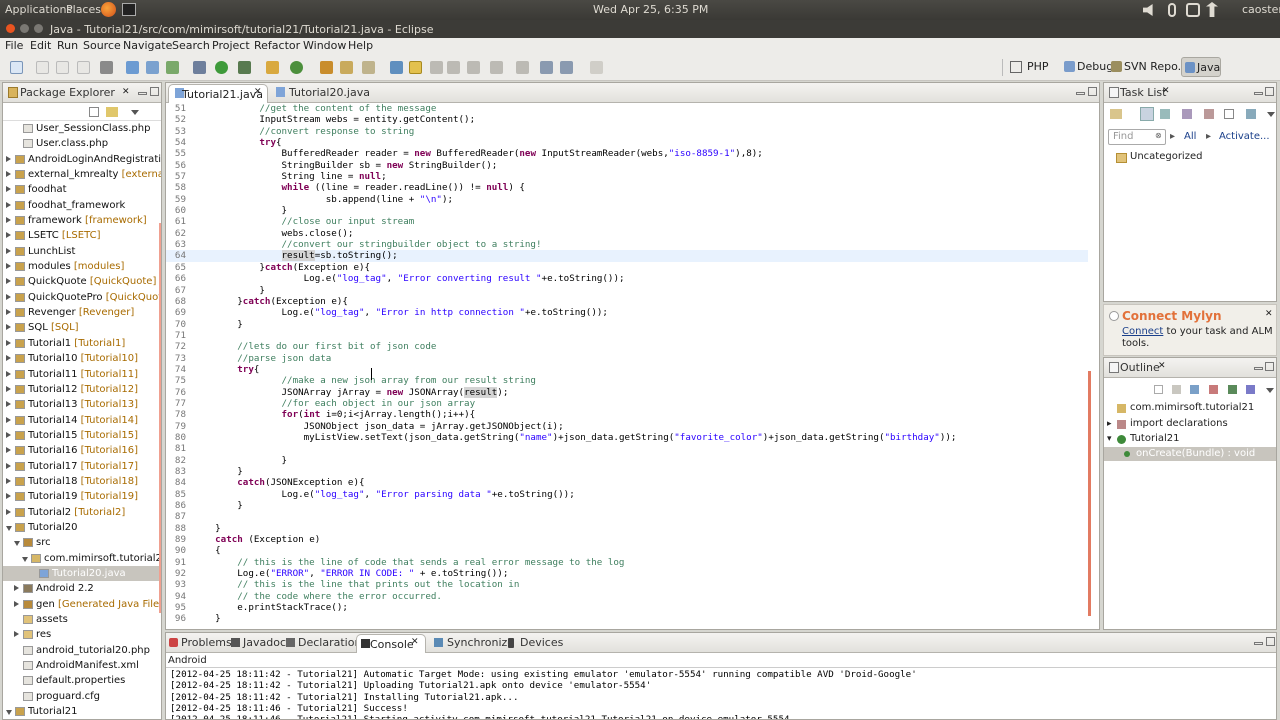  What do you see at coordinates (1193, 10) in the screenshot?
I see `network-icon` at bounding box center [1193, 10].